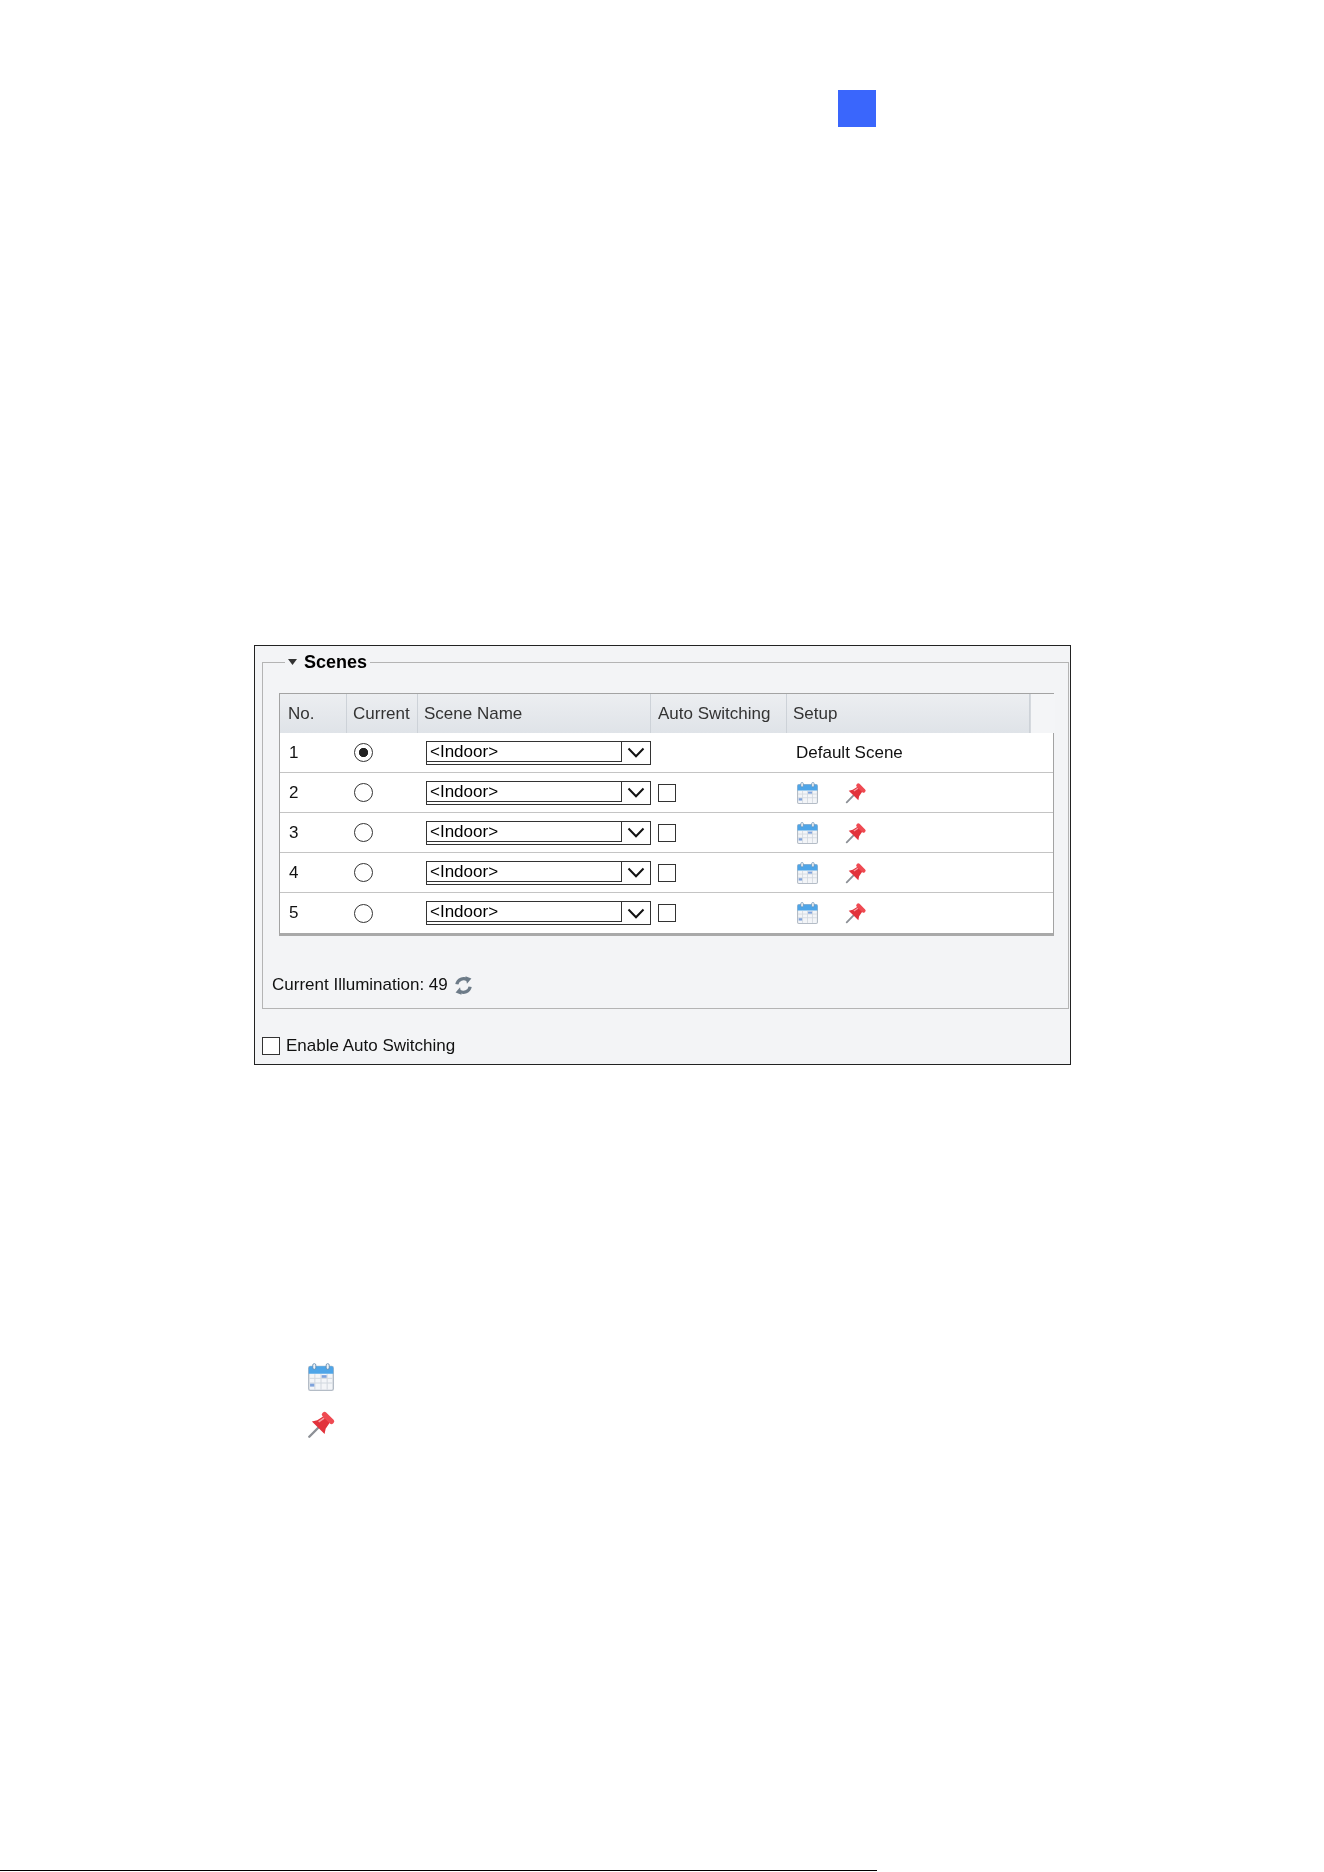 Image resolution: width=1324 pixels, height=1872 pixels. What do you see at coordinates (857, 108) in the screenshot?
I see `section-marker` at bounding box center [857, 108].